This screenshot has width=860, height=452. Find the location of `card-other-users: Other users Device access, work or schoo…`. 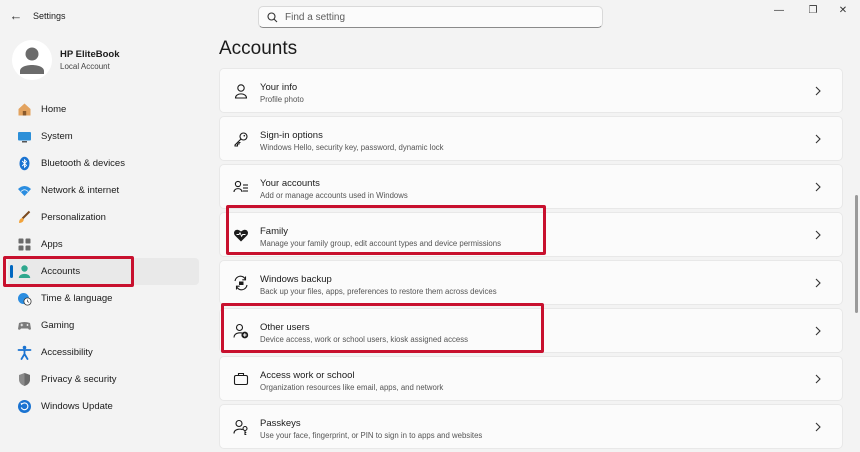

card-other-users: Other users Device access, work or schoo… is located at coordinates (531, 330).